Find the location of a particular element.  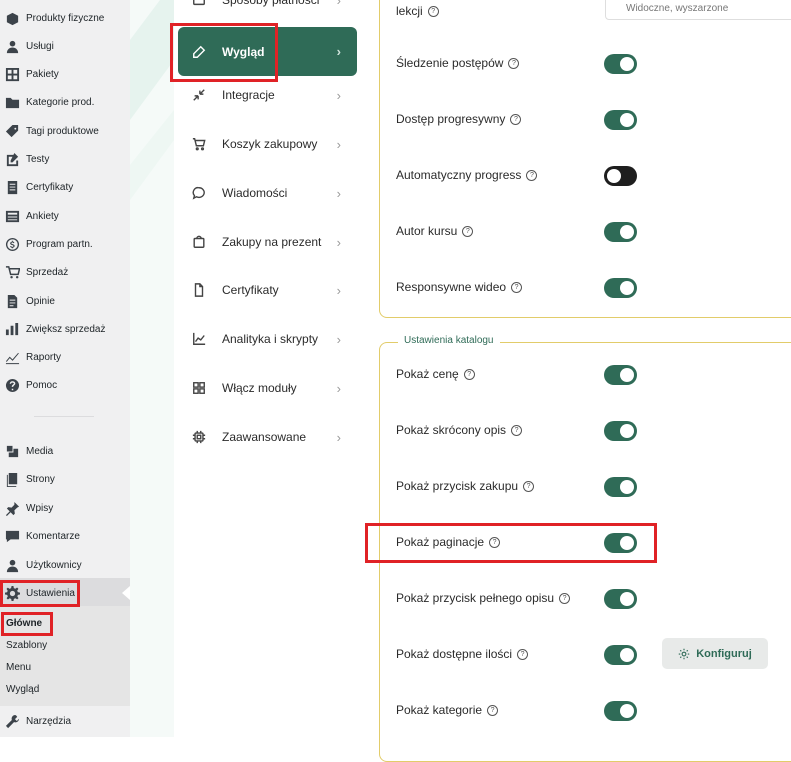

toggle-responsywne-wideo is located at coordinates (620, 288).